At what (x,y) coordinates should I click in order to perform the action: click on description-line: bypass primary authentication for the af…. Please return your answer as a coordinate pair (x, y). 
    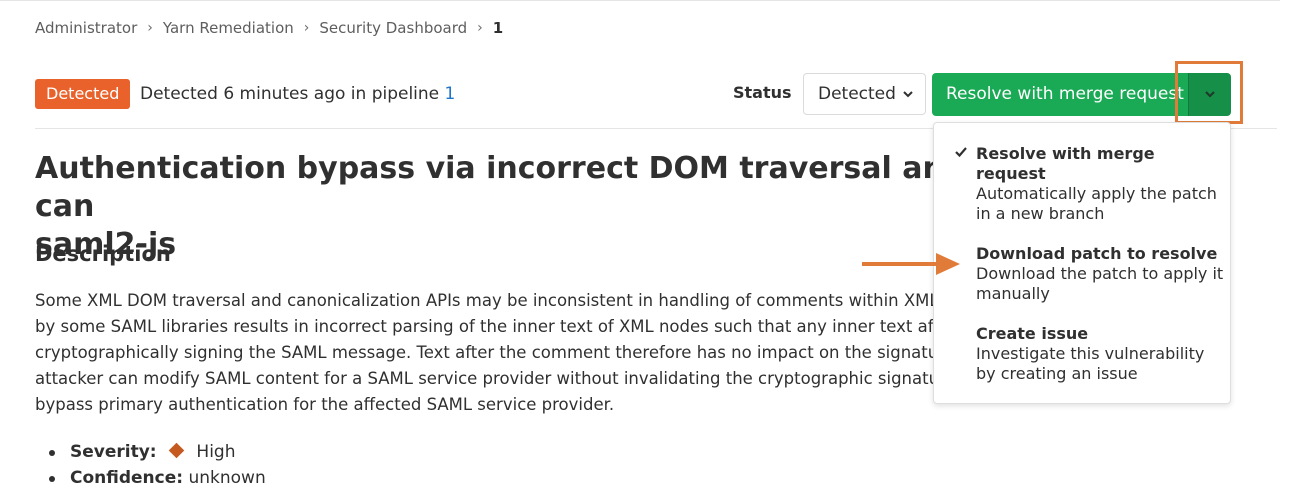
    Looking at the image, I should click on (325, 404).